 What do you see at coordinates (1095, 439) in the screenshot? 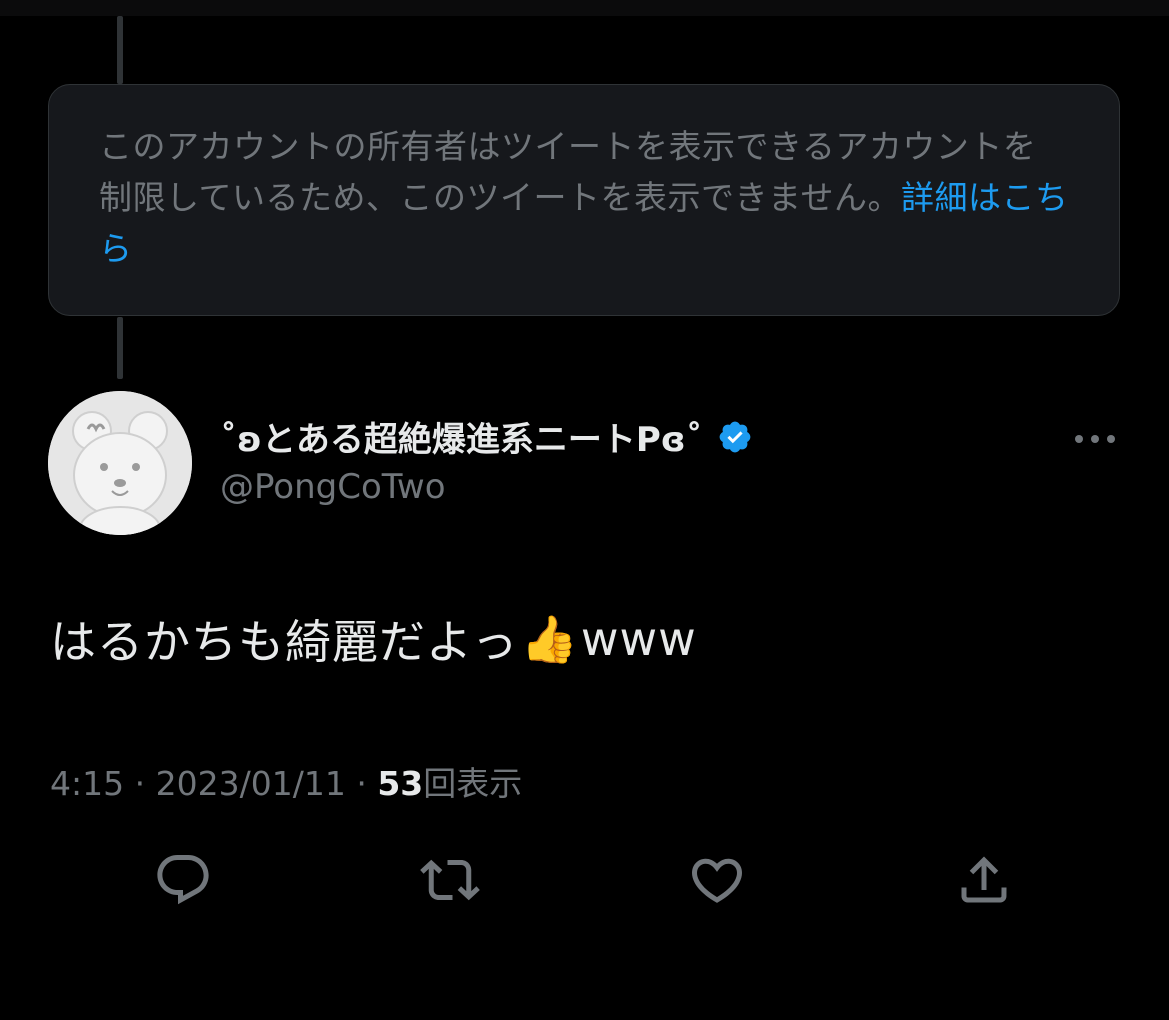
I see `more-horizontal-icon` at bounding box center [1095, 439].